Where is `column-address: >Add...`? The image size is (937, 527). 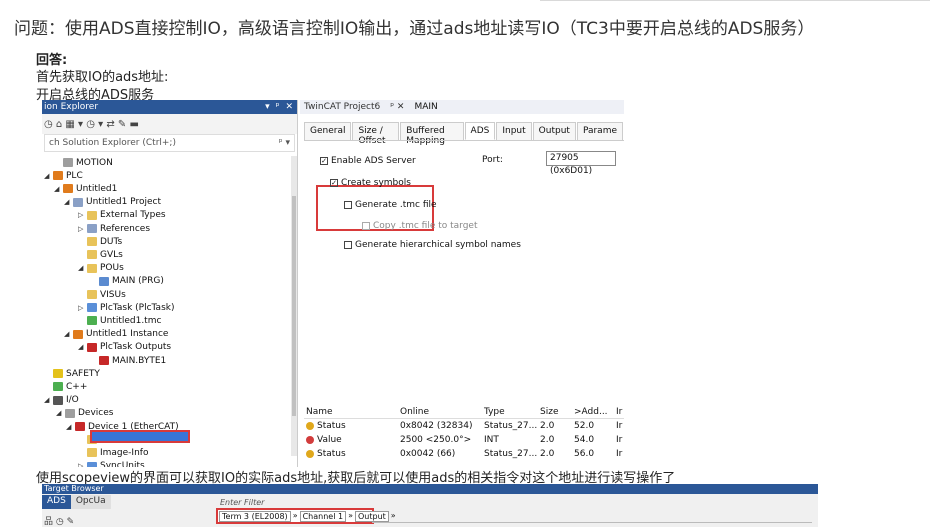
column-address: >Add... is located at coordinates (595, 412).